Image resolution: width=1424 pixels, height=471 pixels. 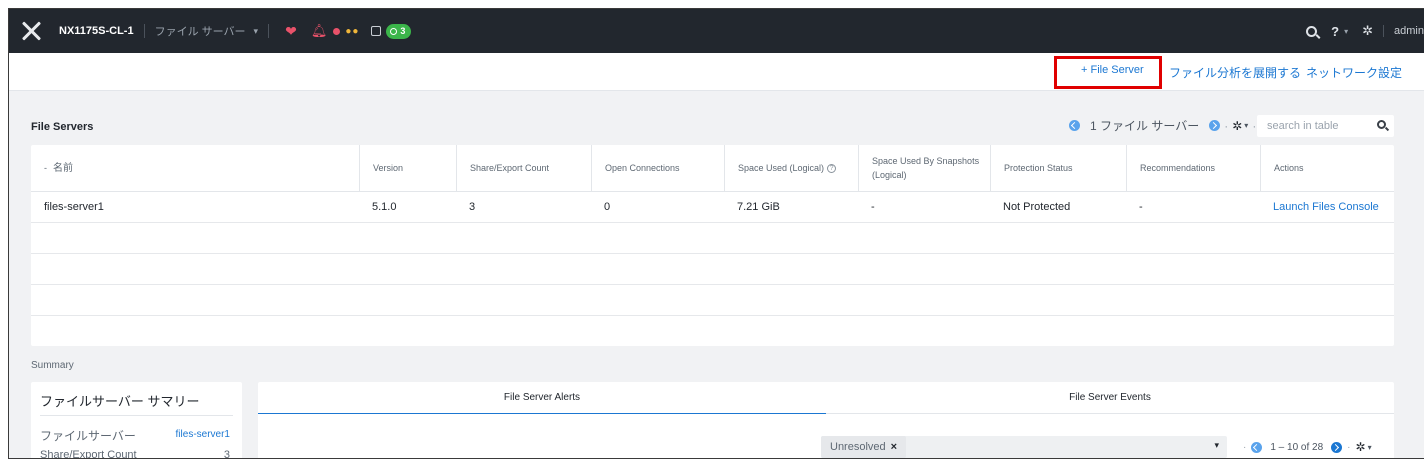 What do you see at coordinates (1235, 72) in the screenshot?
I see `deploy-analytics-link: ファイル分析を展開する` at bounding box center [1235, 72].